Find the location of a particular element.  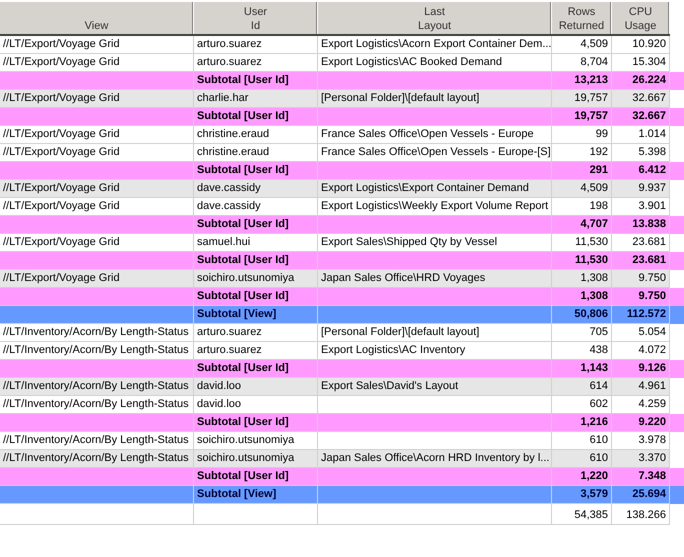

column-header: Last Layout is located at coordinates (435, 18).